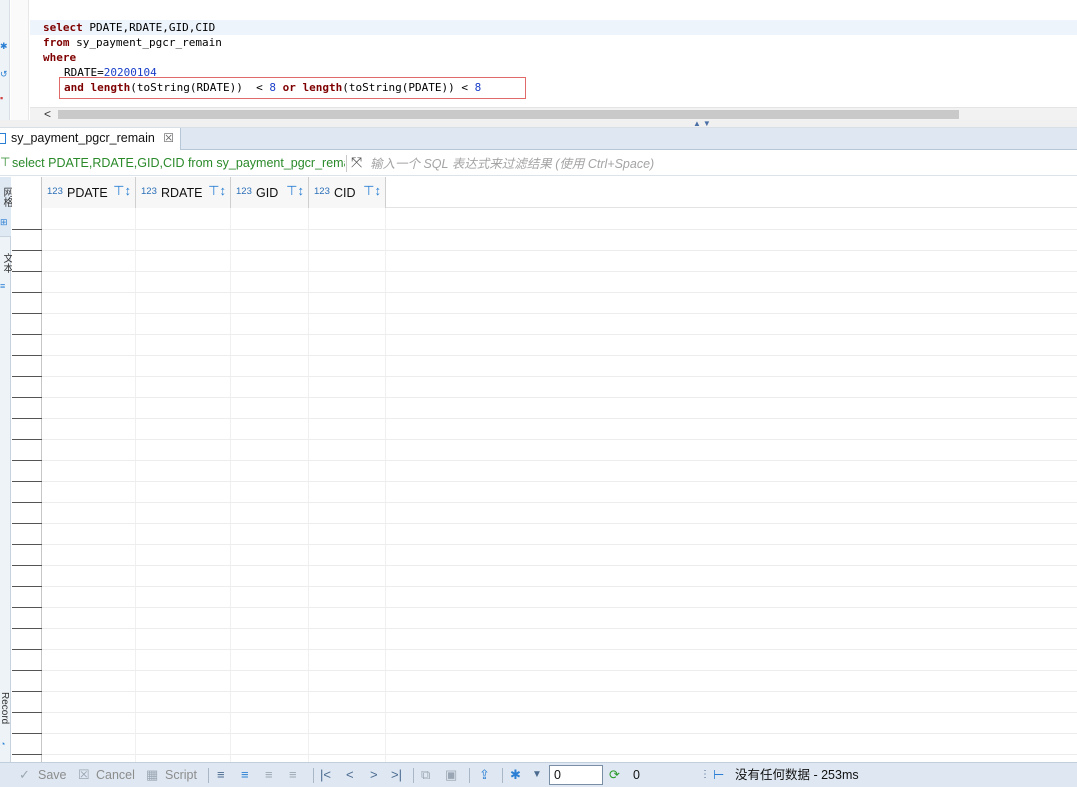 The width and height of the screenshot is (1077, 787). I want to click on export-icon: ⇪, so click(484, 774).